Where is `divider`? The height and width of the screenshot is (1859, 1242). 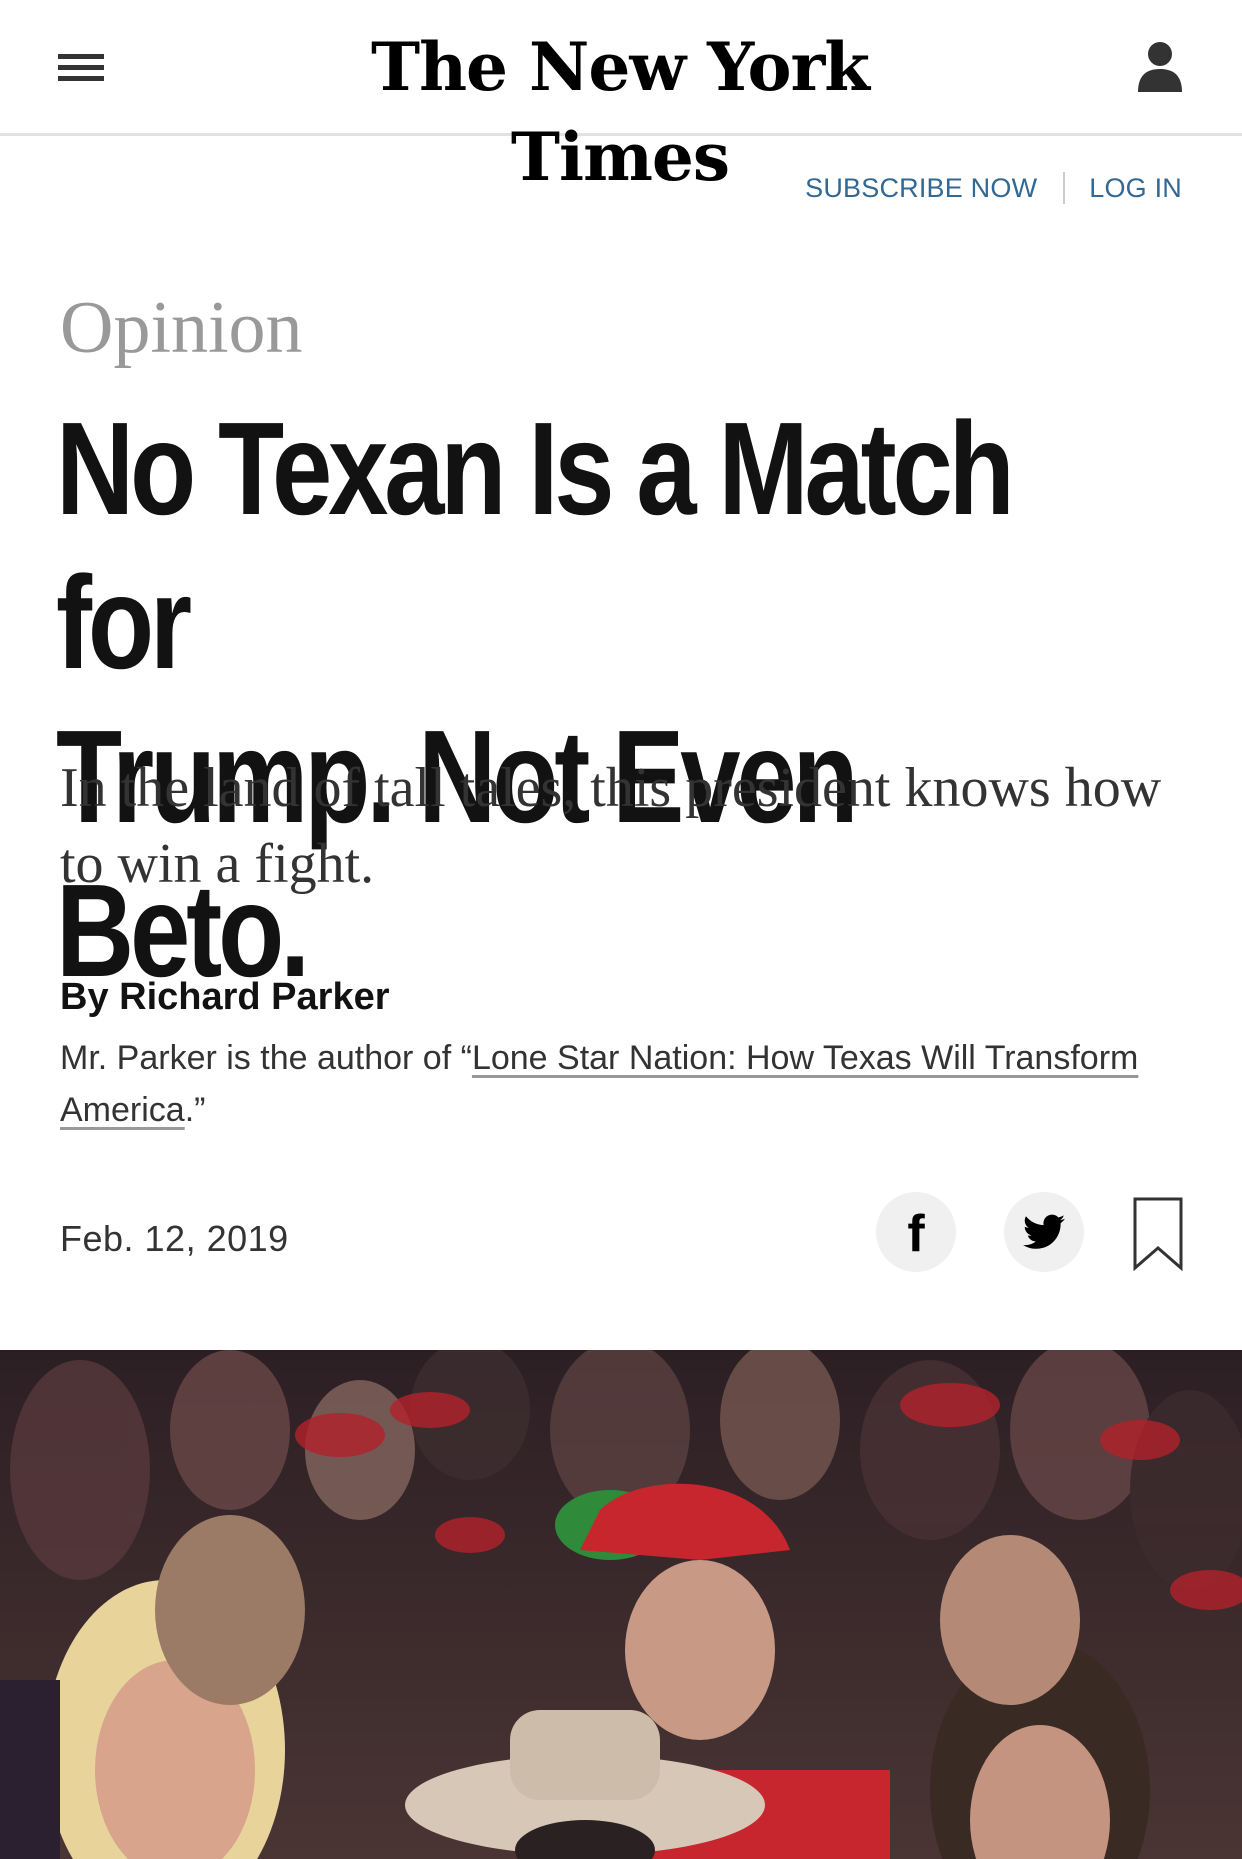
divider is located at coordinates (1064, 188).